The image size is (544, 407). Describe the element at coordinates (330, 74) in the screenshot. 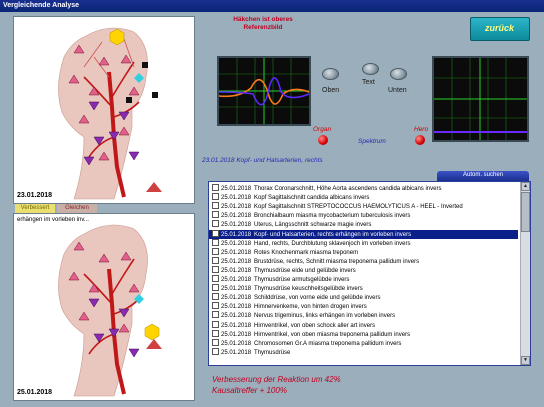

I see `knob-oben` at that location.